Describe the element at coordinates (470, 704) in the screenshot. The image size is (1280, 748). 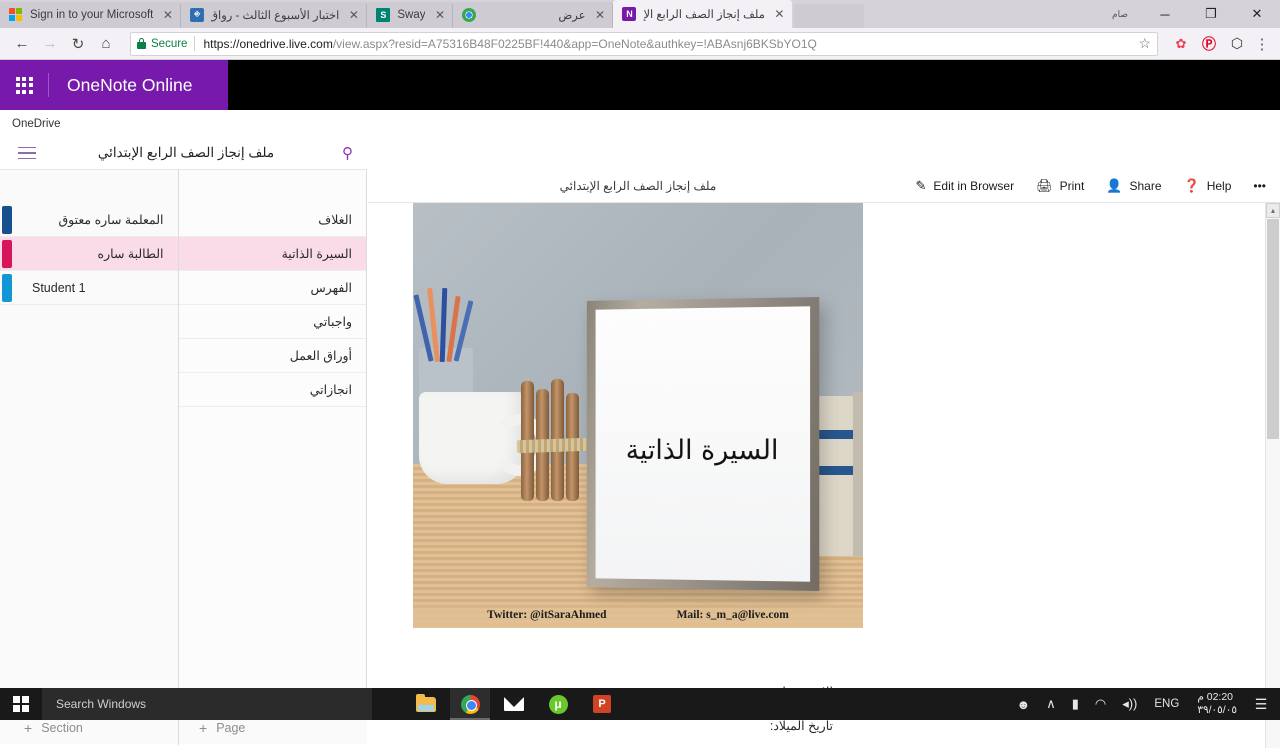
I see `chrome-icon` at that location.